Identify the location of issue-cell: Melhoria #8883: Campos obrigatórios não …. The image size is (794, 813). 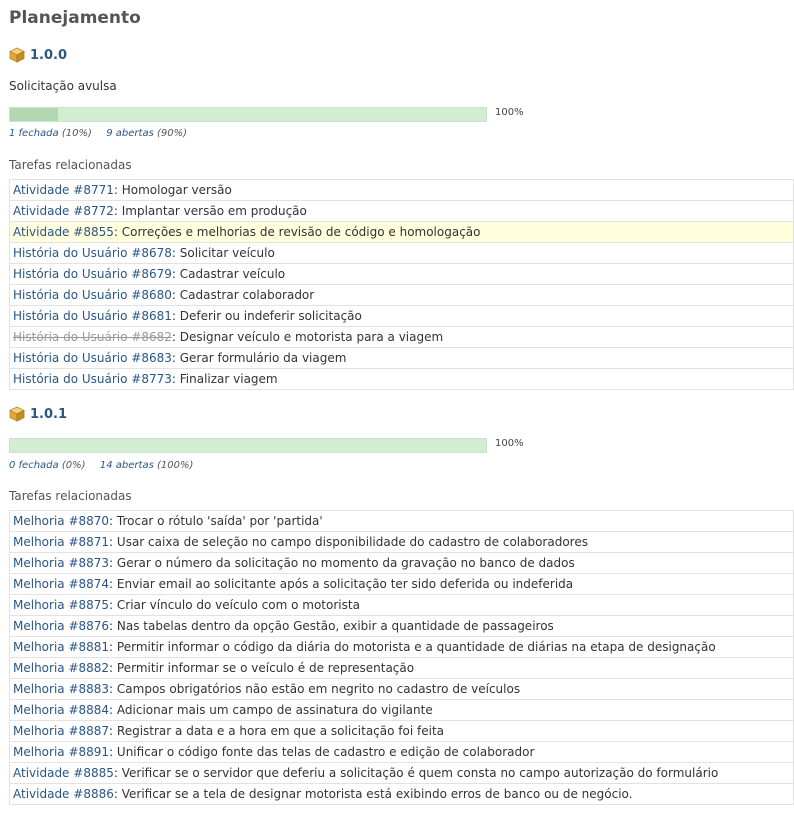
(401, 689).